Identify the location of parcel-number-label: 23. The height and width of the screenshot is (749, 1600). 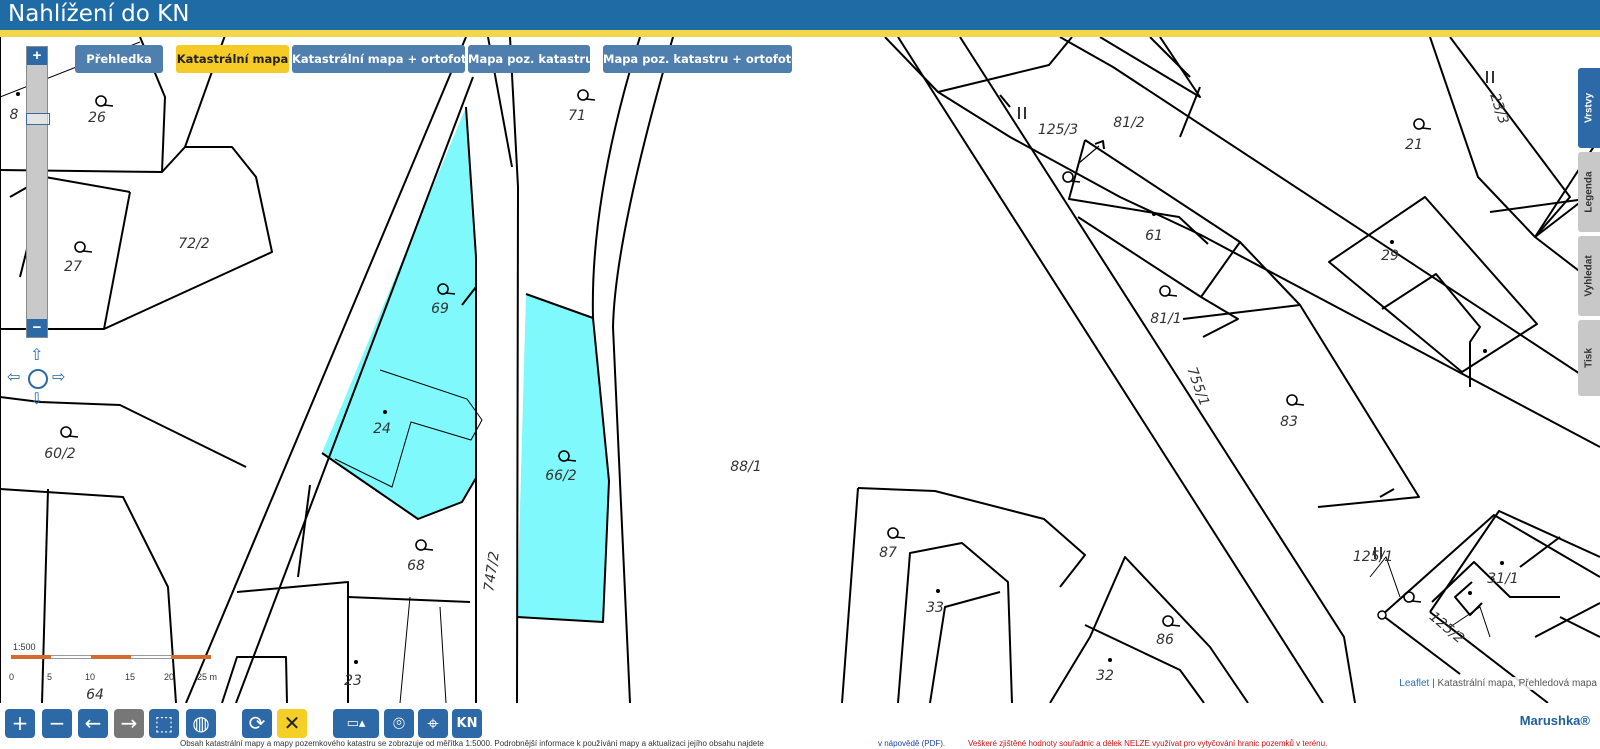
(353, 681).